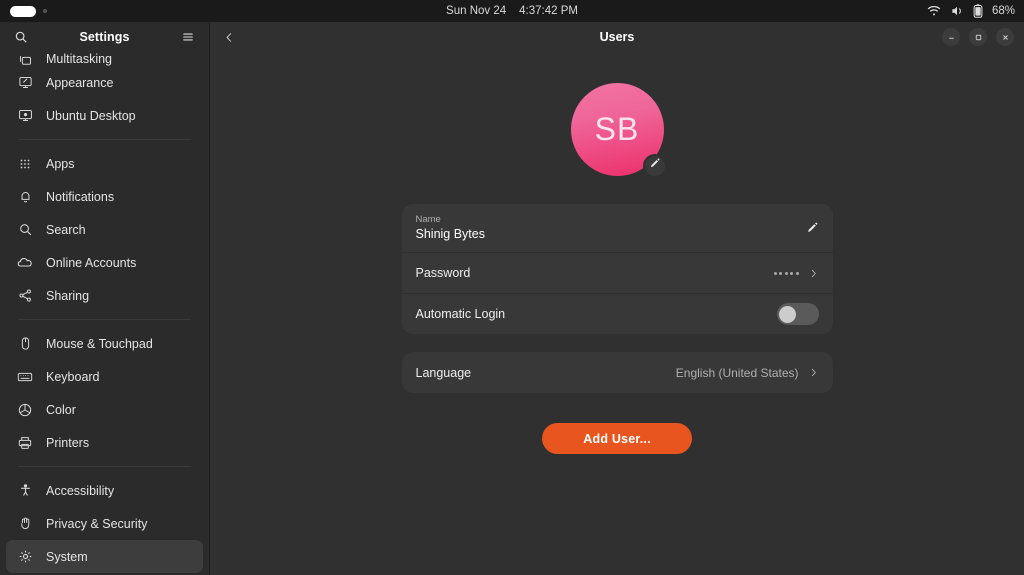 The image size is (1024, 575). Describe the element at coordinates (104, 556) in the screenshot. I see `sidebar-item-system: System` at that location.